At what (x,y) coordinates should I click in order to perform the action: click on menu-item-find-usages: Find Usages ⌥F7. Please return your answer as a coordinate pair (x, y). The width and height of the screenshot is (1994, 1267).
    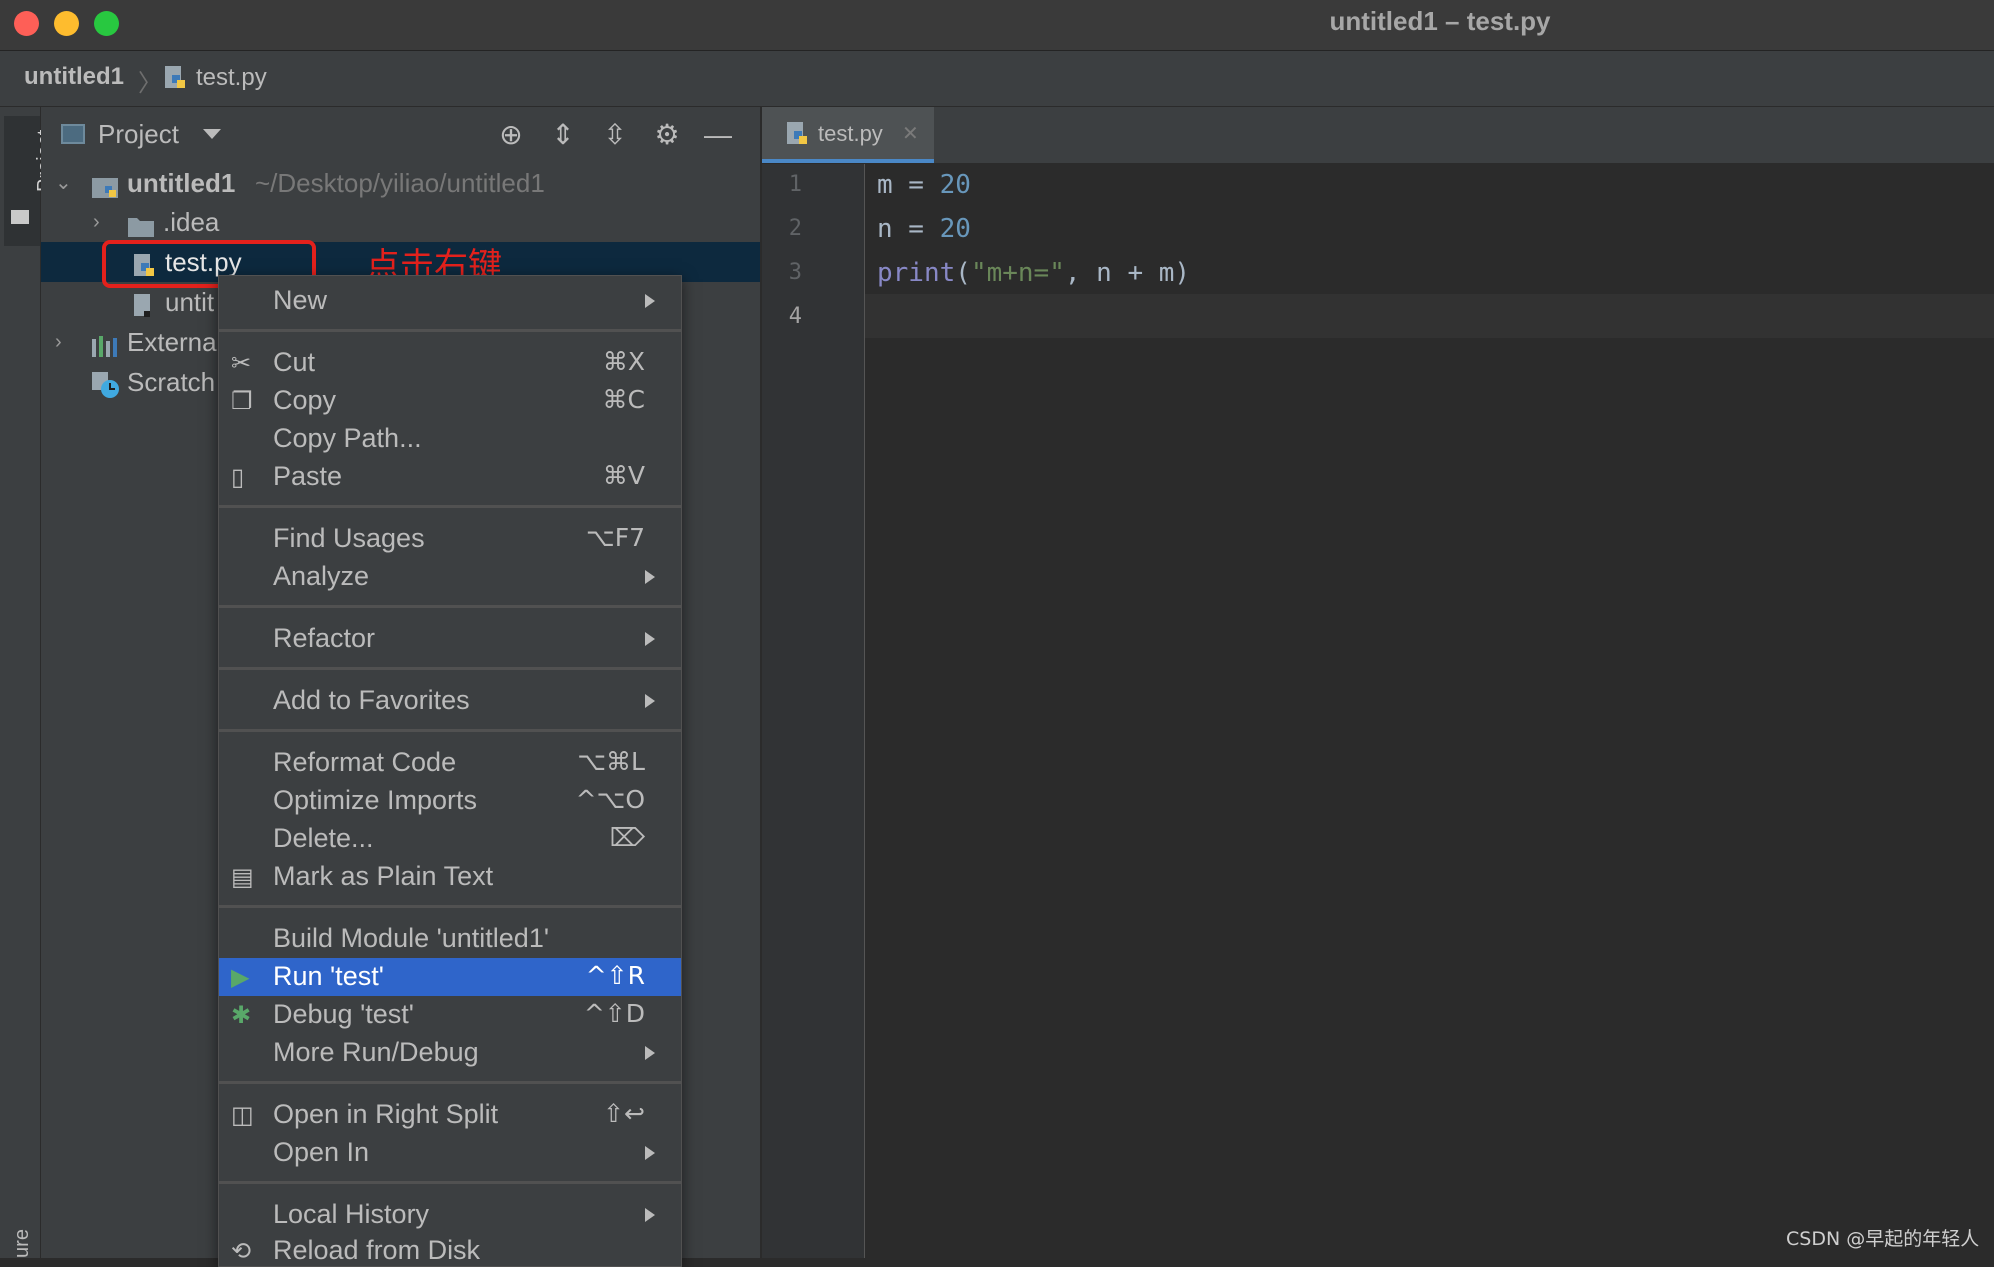
    Looking at the image, I should click on (450, 539).